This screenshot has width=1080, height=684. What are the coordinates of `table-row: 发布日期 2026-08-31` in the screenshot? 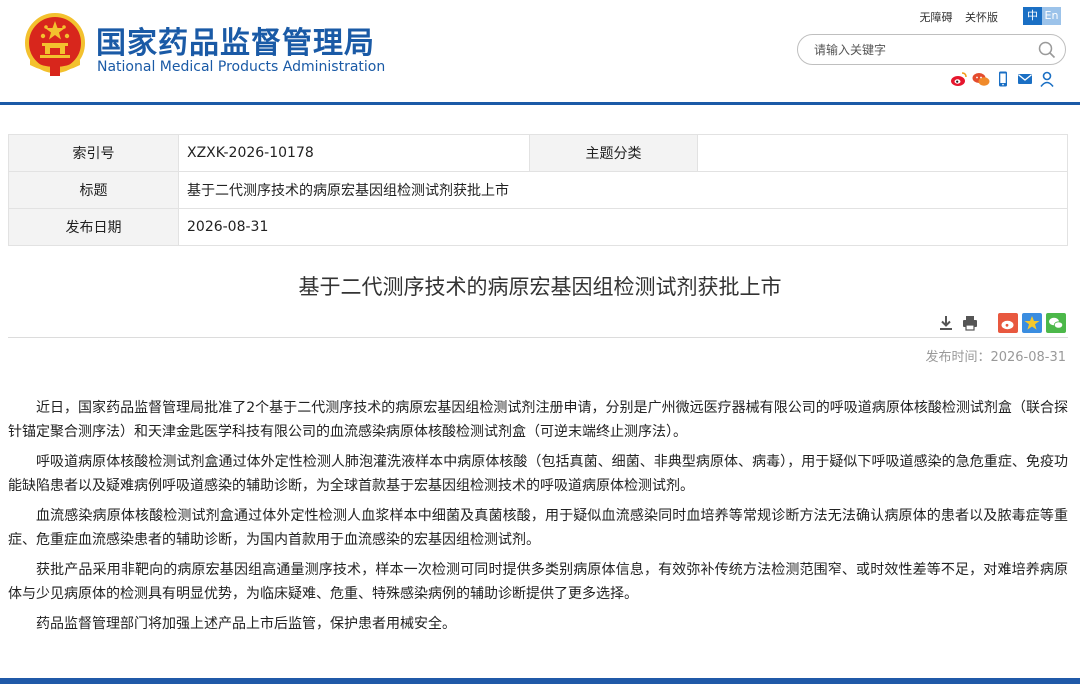 It's located at (538, 227).